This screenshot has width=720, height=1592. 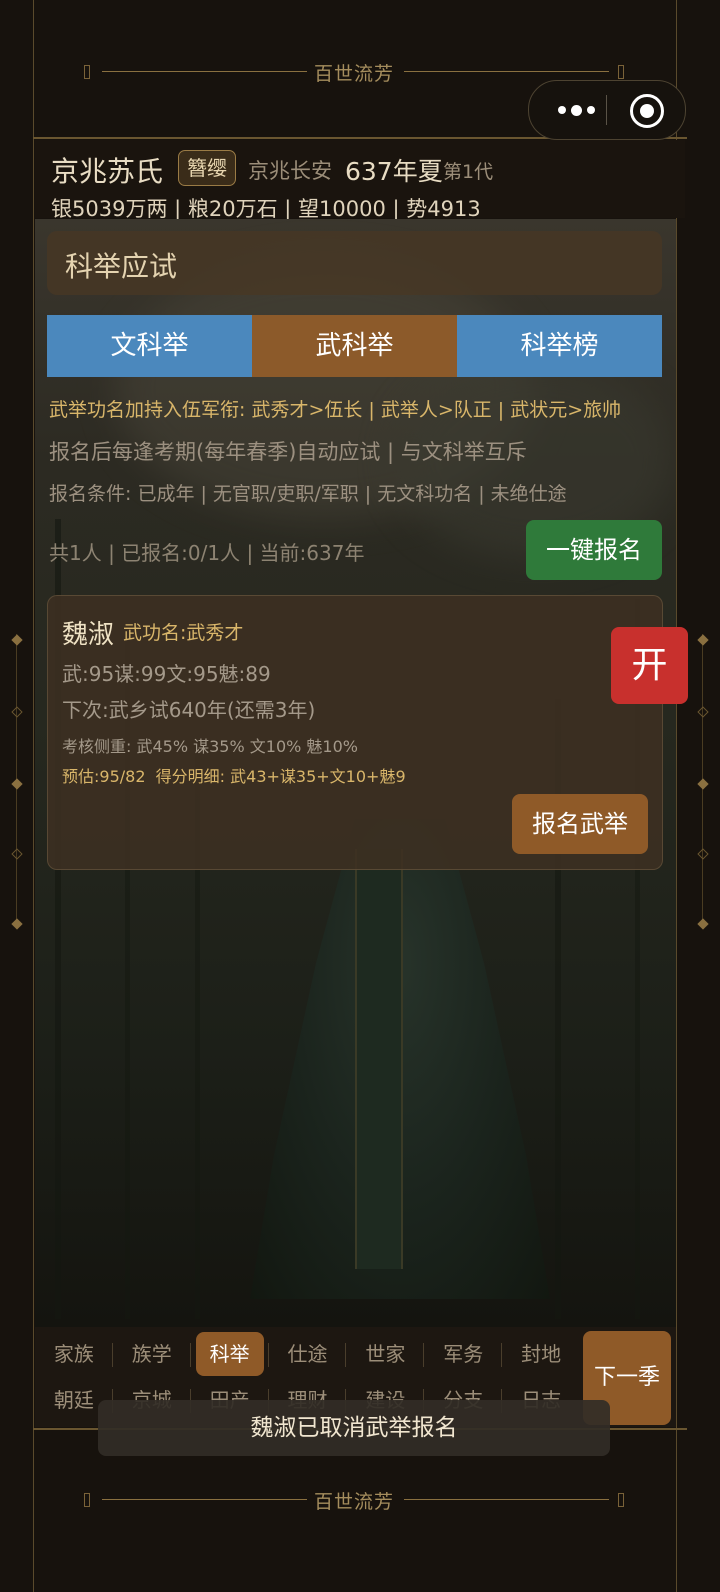 I want to click on generation-label: 第1代, so click(x=468, y=172).